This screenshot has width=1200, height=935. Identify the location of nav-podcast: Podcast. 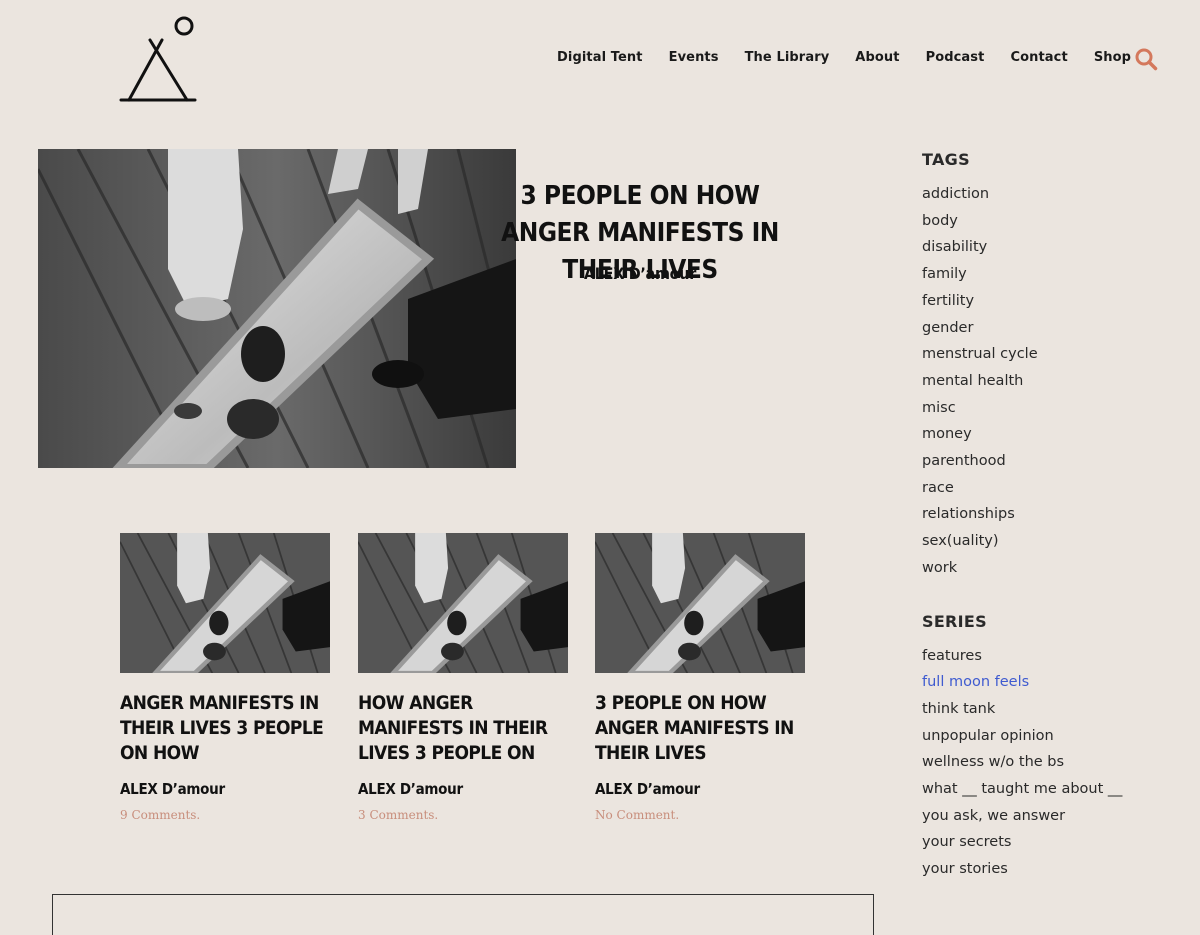
(955, 57).